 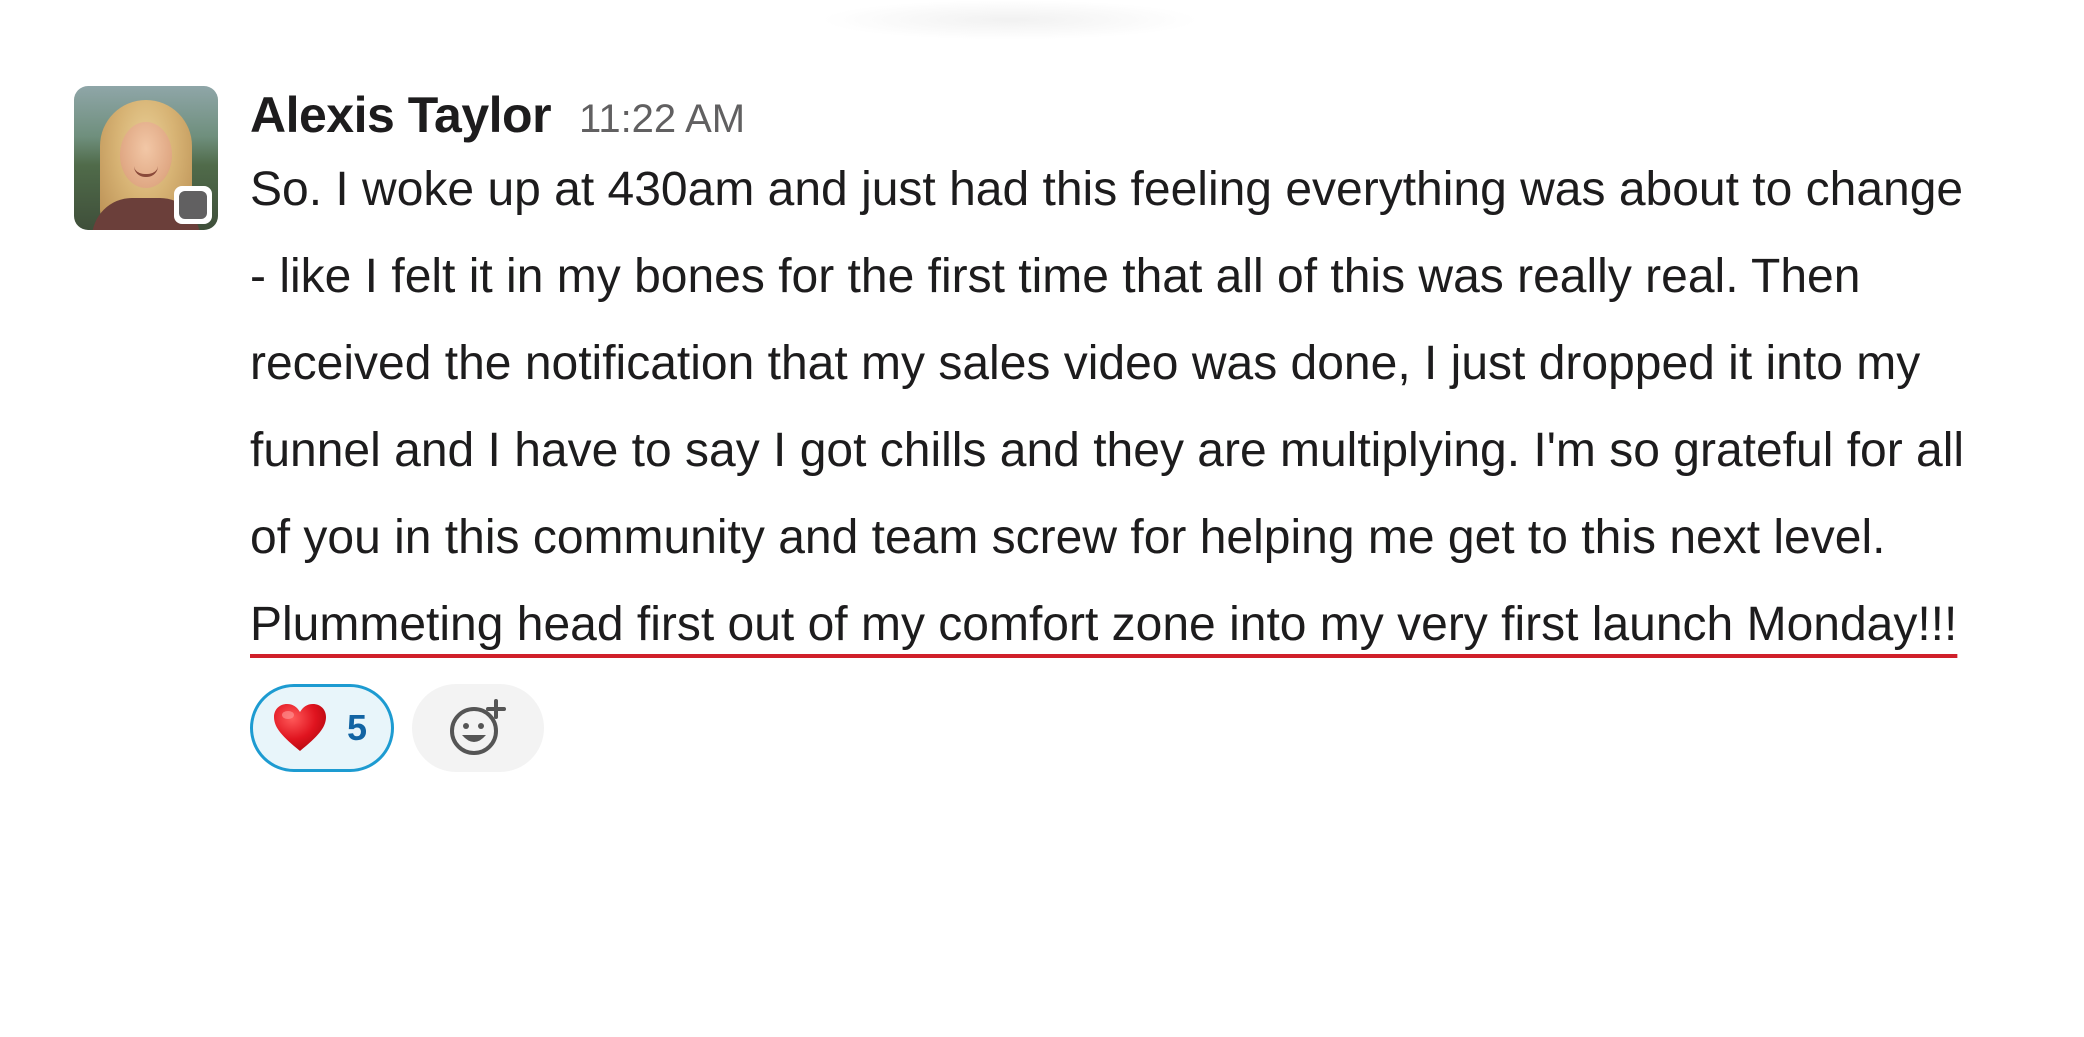 I want to click on presence-status-icon, so click(x=193, y=205).